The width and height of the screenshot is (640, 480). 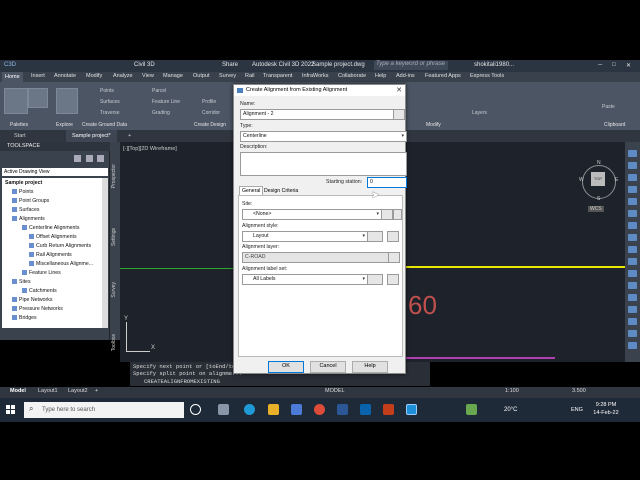 What do you see at coordinates (608, 107) in the screenshot?
I see `paste-button: Paste` at bounding box center [608, 107].